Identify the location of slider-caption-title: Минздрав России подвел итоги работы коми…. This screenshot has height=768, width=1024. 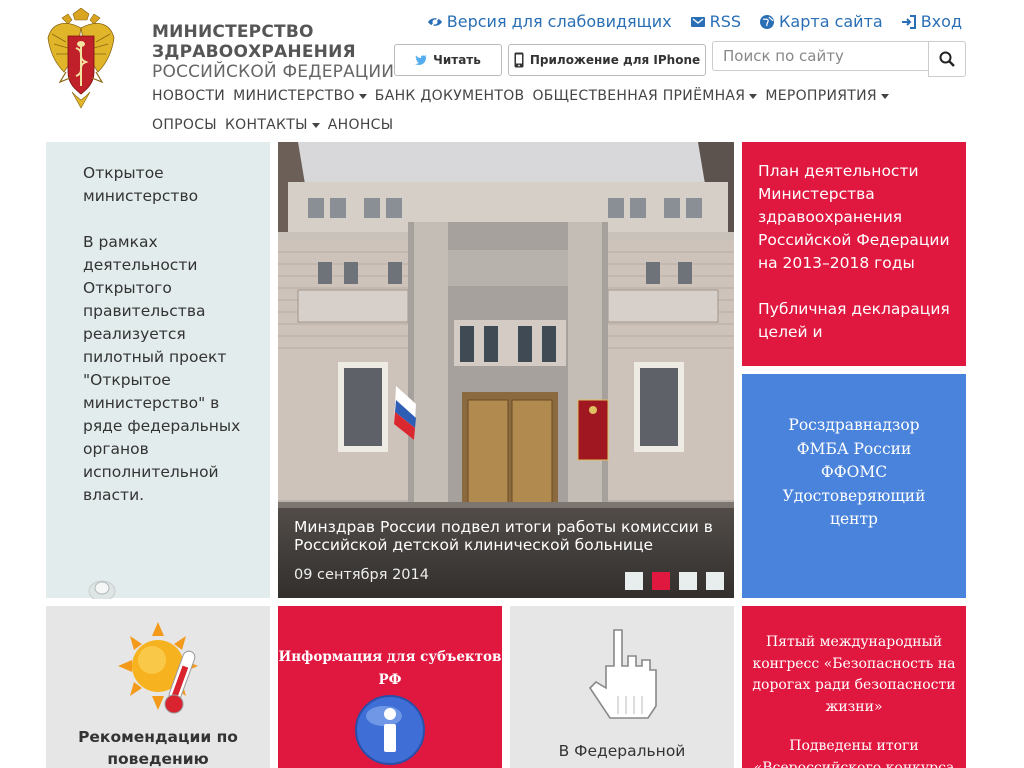
(509, 536).